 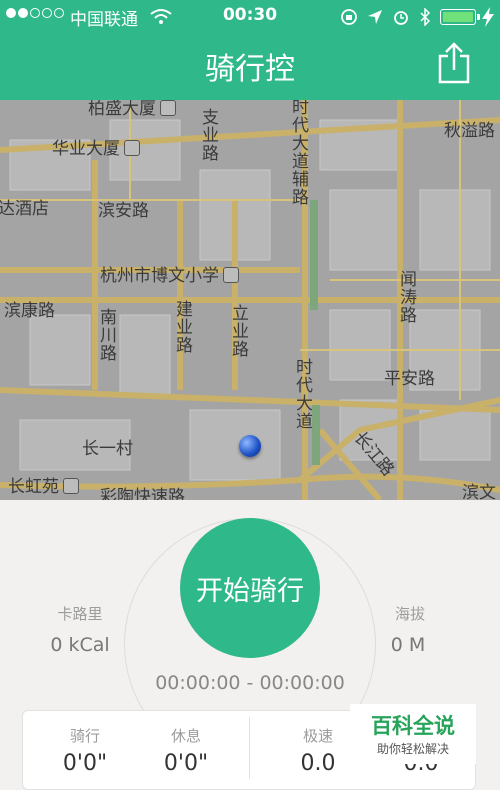 I want to click on max-speed-value: 0.0, so click(x=318, y=763).